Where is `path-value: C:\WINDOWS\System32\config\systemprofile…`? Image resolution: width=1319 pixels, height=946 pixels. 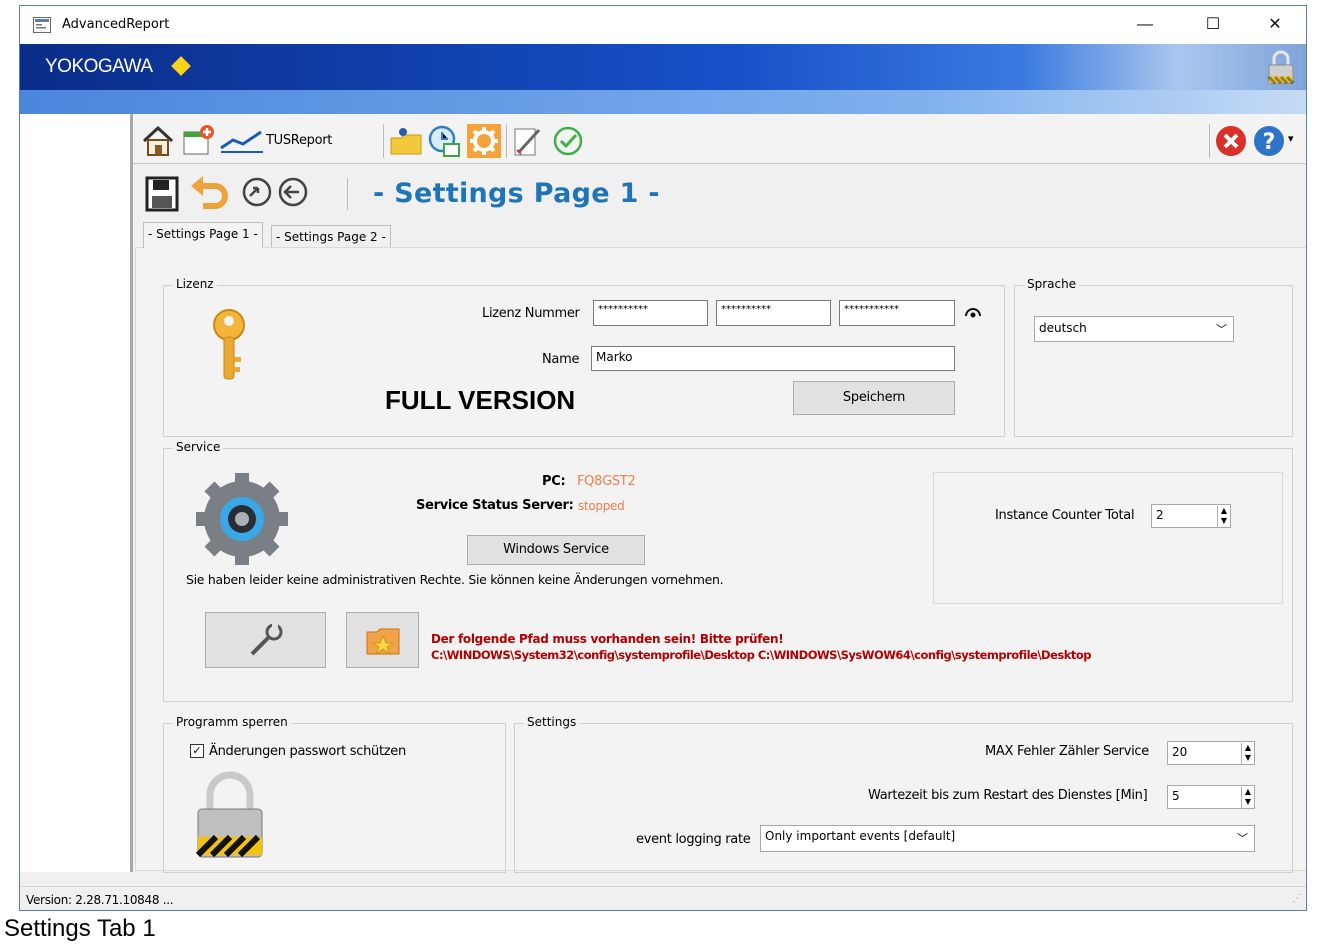 path-value: C:\WINDOWS\System32\config\systemprofile… is located at coordinates (761, 655).